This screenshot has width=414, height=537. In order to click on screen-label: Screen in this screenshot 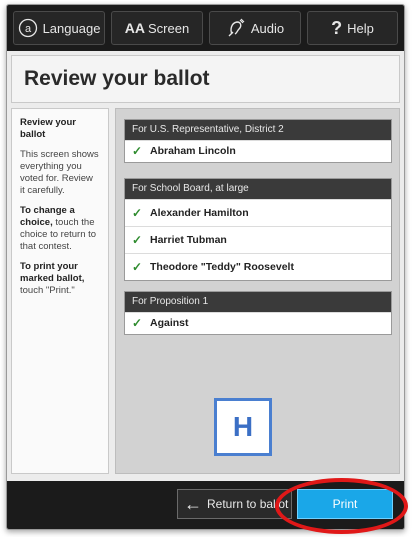, I will do `click(169, 28)`.